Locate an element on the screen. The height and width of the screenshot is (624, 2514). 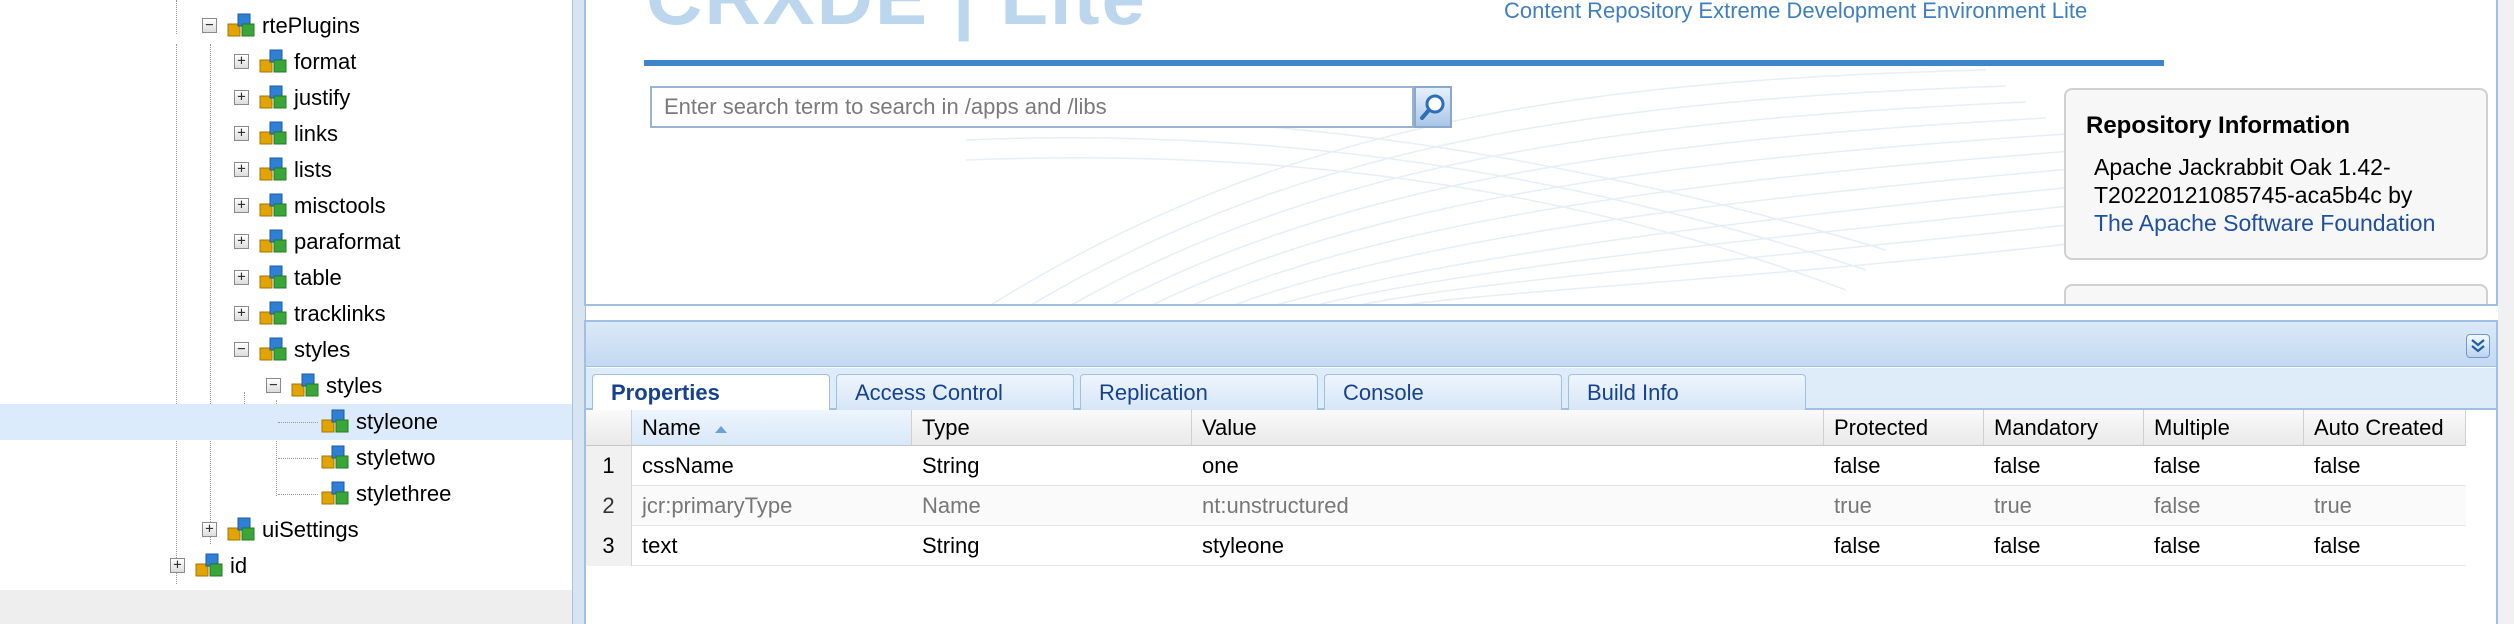
search-button is located at coordinates (1433, 107).